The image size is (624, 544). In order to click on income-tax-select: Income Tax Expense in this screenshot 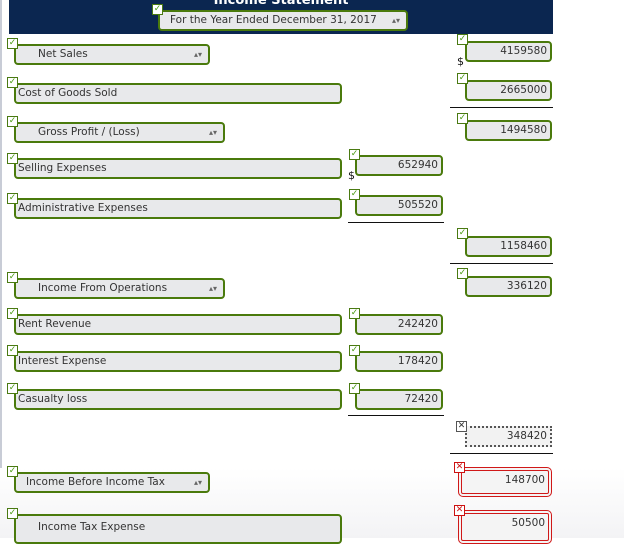, I will do `click(178, 529)`.